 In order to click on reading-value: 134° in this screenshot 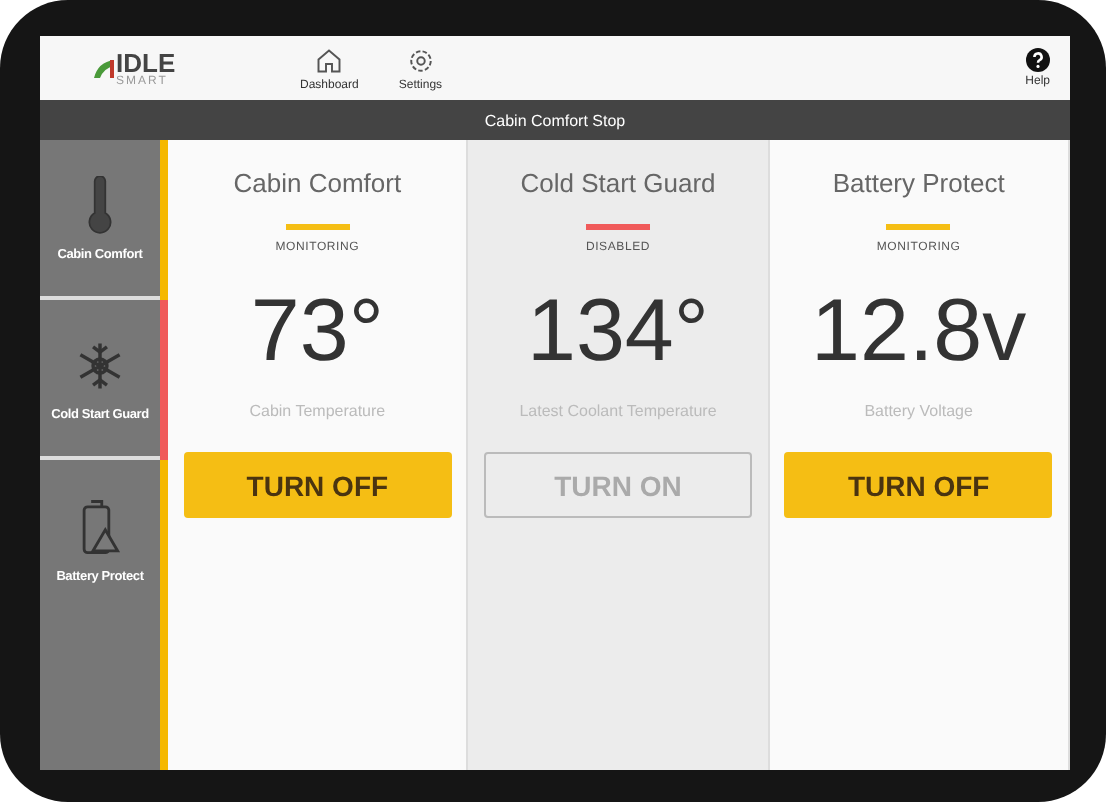, I will do `click(617, 332)`.